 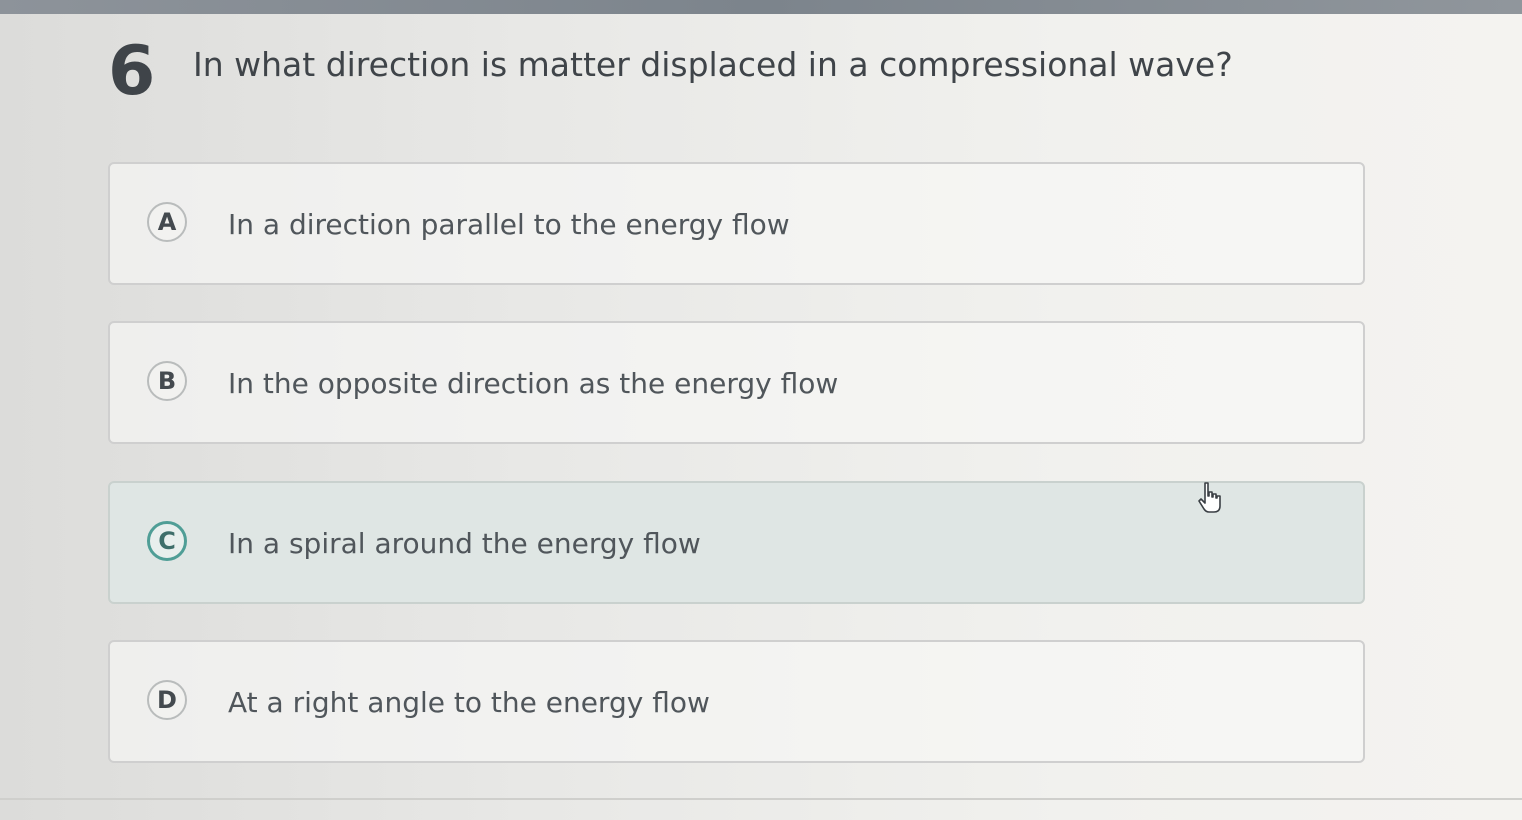 What do you see at coordinates (761, 799) in the screenshot?
I see `page-bottom-divider` at bounding box center [761, 799].